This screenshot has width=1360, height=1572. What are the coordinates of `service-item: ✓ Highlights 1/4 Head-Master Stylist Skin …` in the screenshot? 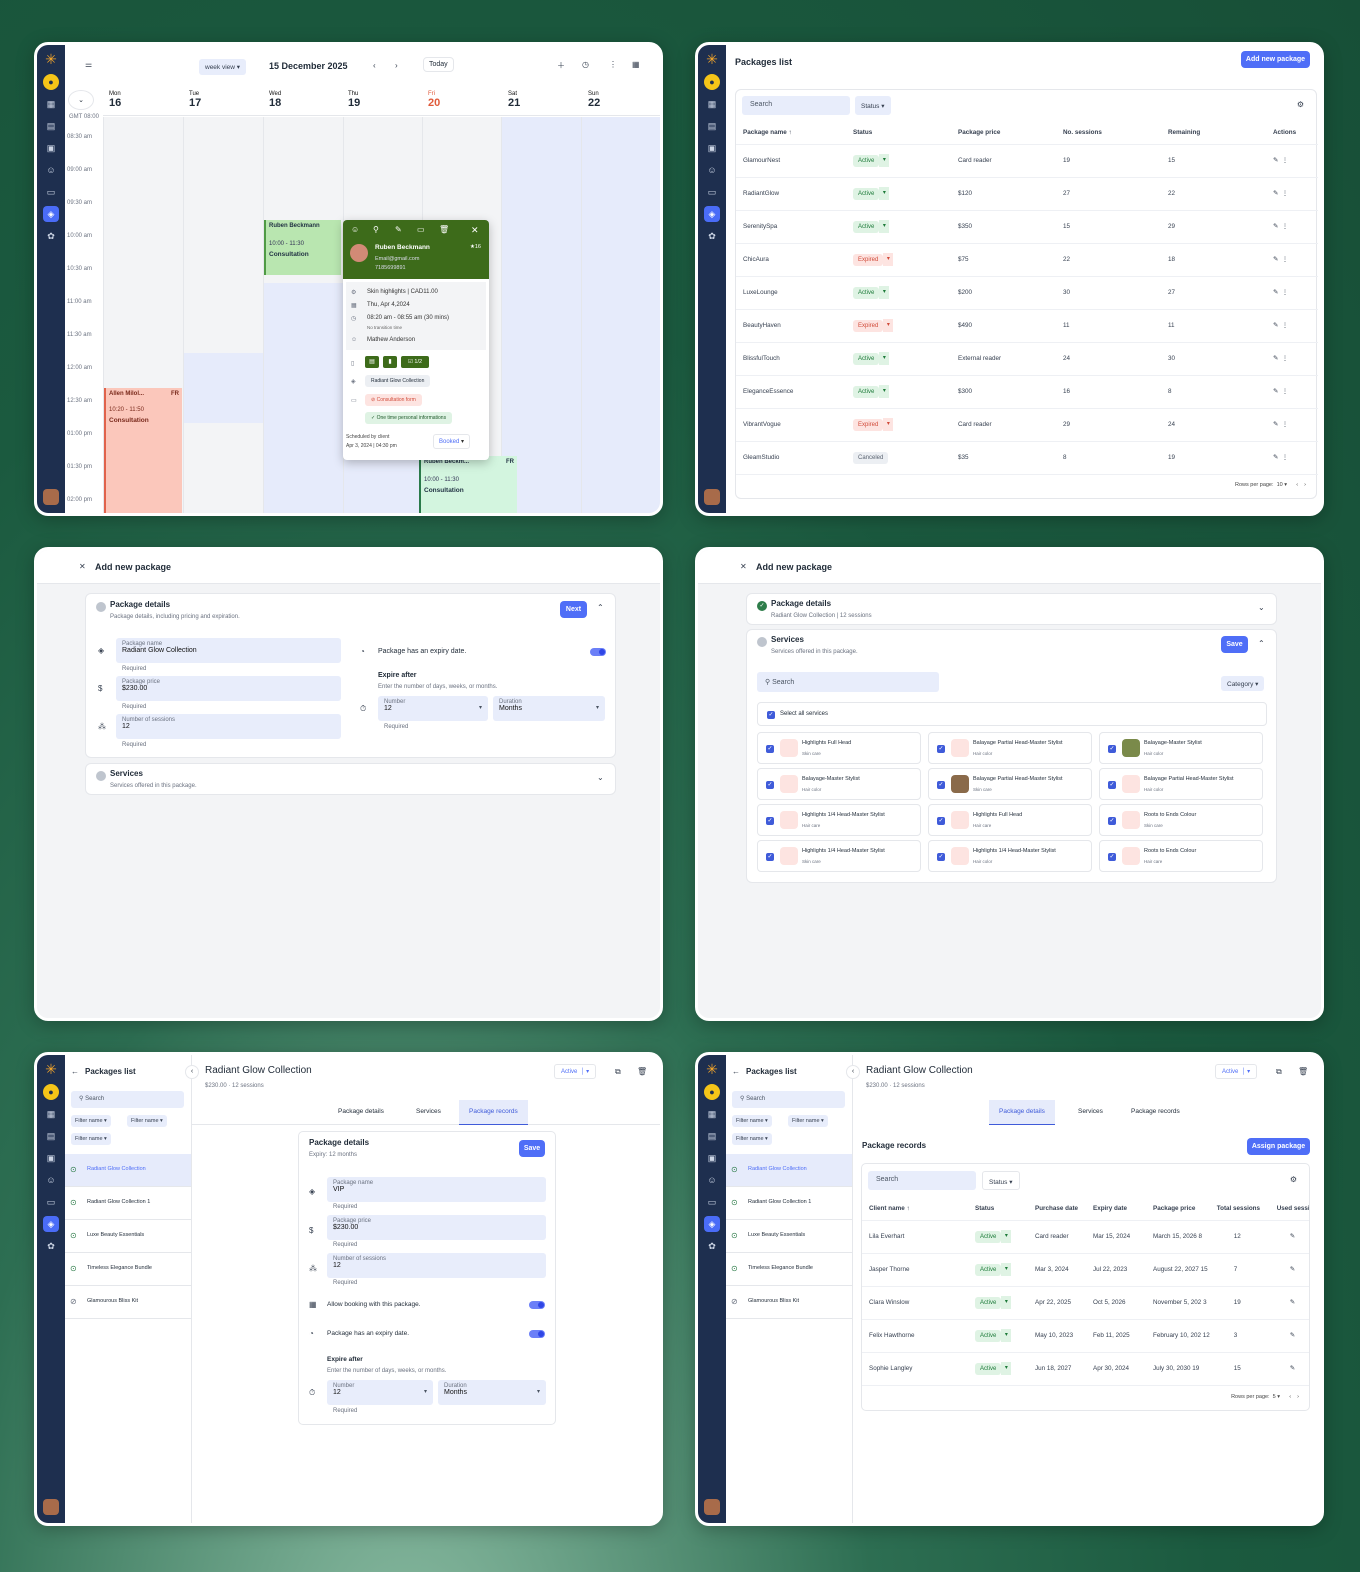 It's located at (839, 856).